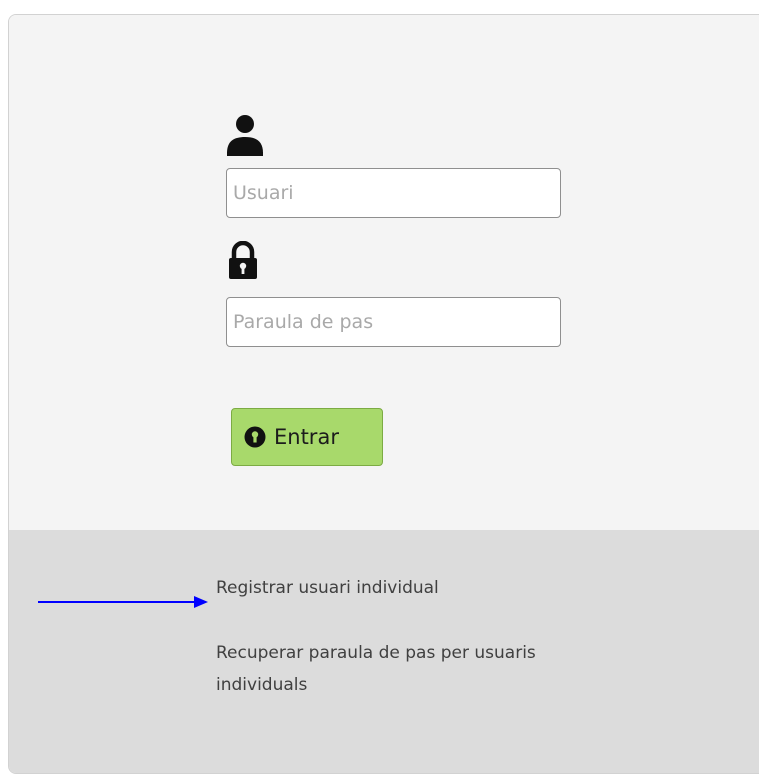 The height and width of the screenshot is (774, 759). I want to click on submit-button: Entrar, so click(307, 437).